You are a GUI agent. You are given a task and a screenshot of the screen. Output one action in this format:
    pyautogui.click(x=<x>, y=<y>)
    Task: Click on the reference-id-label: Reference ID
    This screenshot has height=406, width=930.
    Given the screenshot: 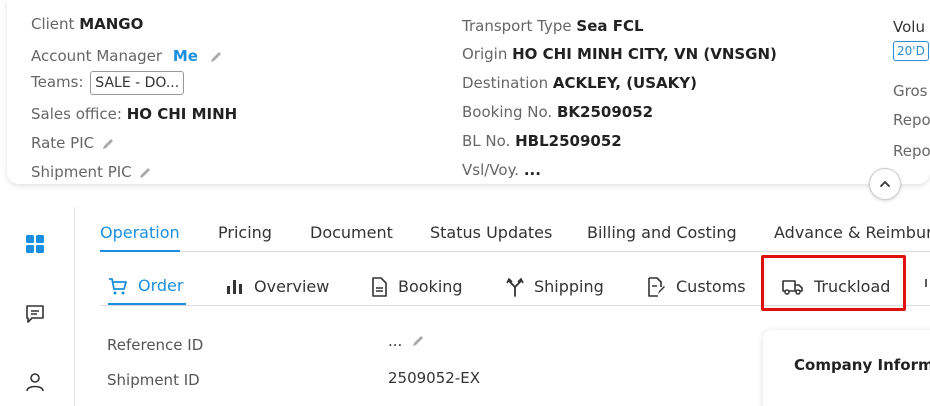 What is the action you would take?
    pyautogui.click(x=155, y=345)
    